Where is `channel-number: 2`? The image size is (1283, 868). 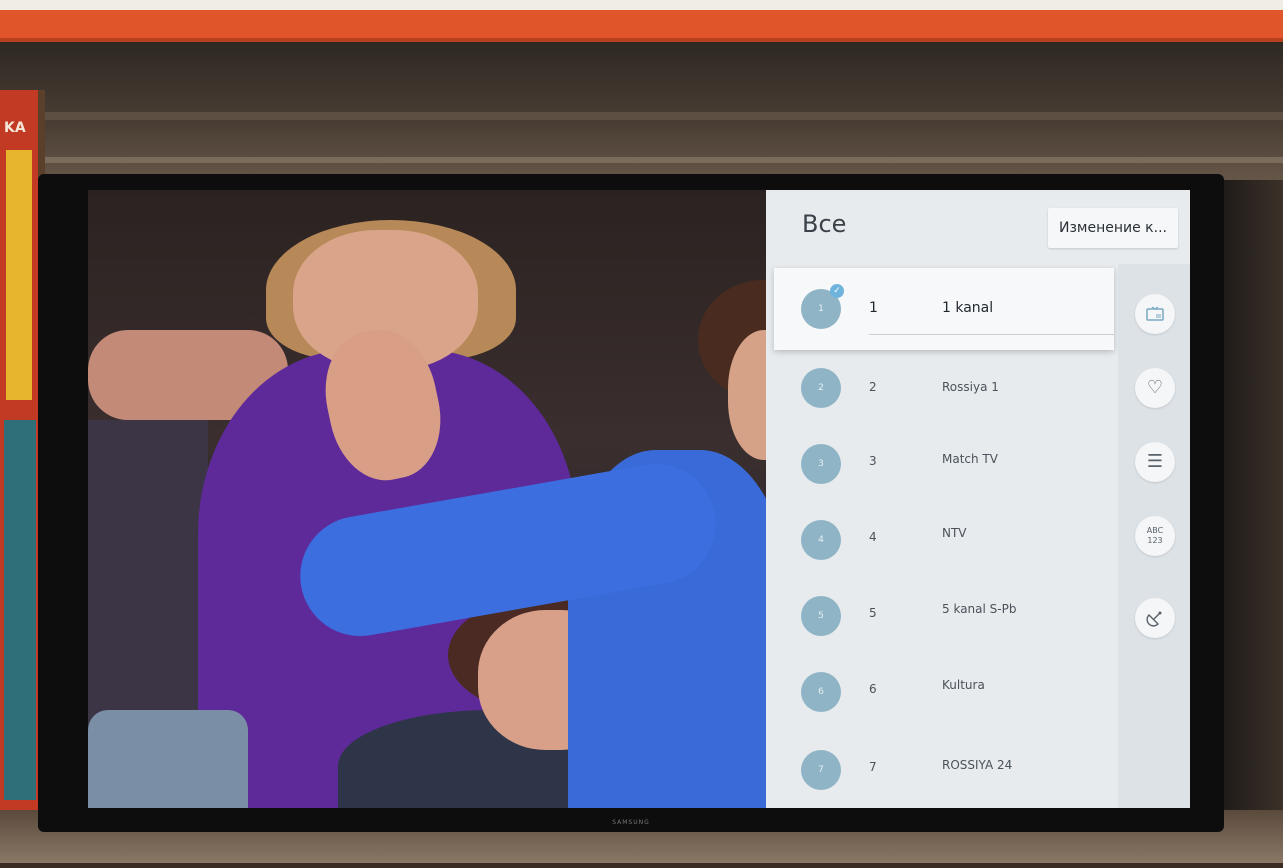
channel-number: 2 is located at coordinates (873, 387).